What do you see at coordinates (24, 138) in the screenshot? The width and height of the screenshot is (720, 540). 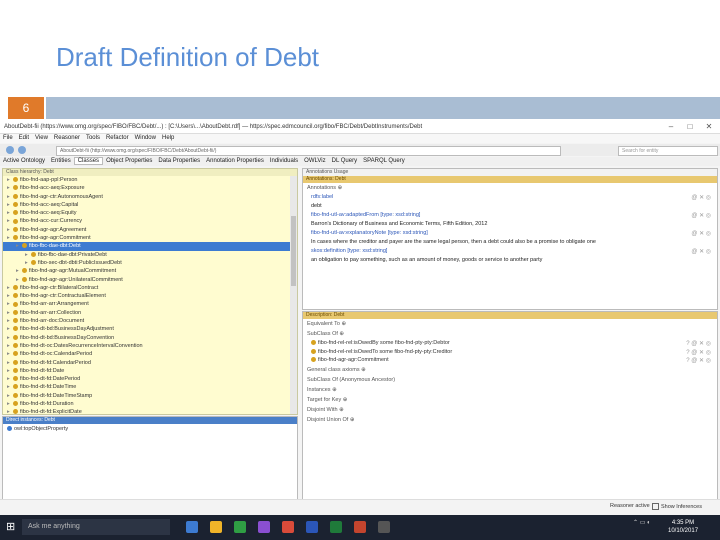 I see `menu-item-edit: Edit` at bounding box center [24, 138].